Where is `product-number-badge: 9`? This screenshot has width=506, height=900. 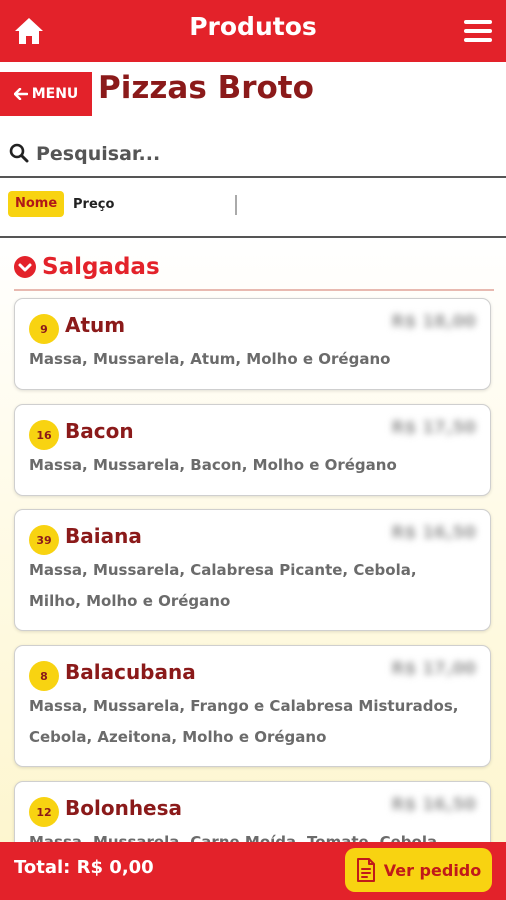
product-number-badge: 9 is located at coordinates (44, 329).